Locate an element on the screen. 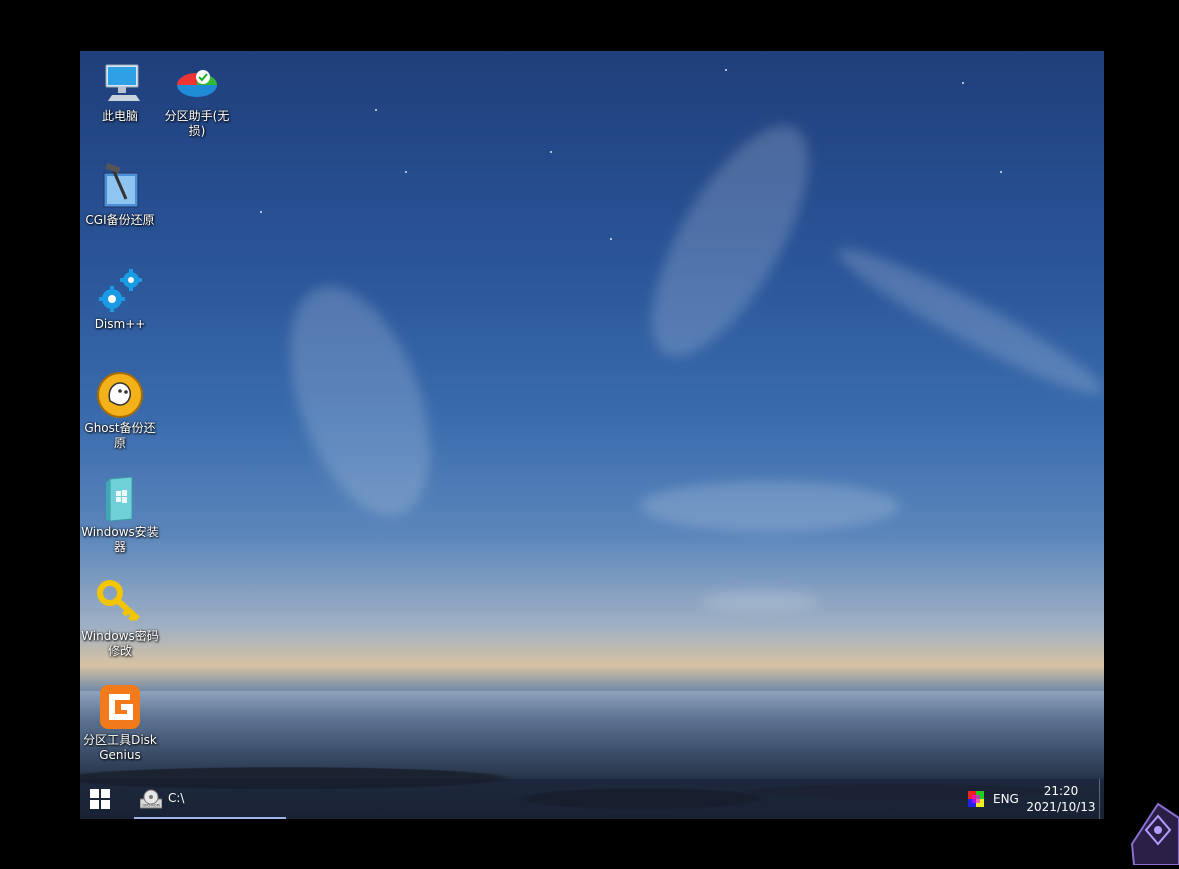 The image size is (1179, 869). desktop-icon-label: Windows安装器 is located at coordinates (120, 539).